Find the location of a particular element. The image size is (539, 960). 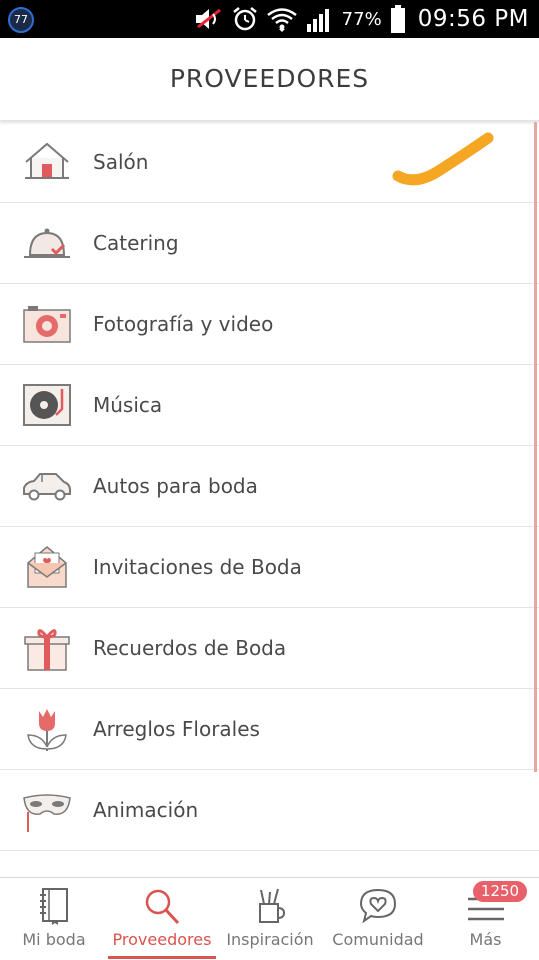

notebook-icon is located at coordinates (54, 906).